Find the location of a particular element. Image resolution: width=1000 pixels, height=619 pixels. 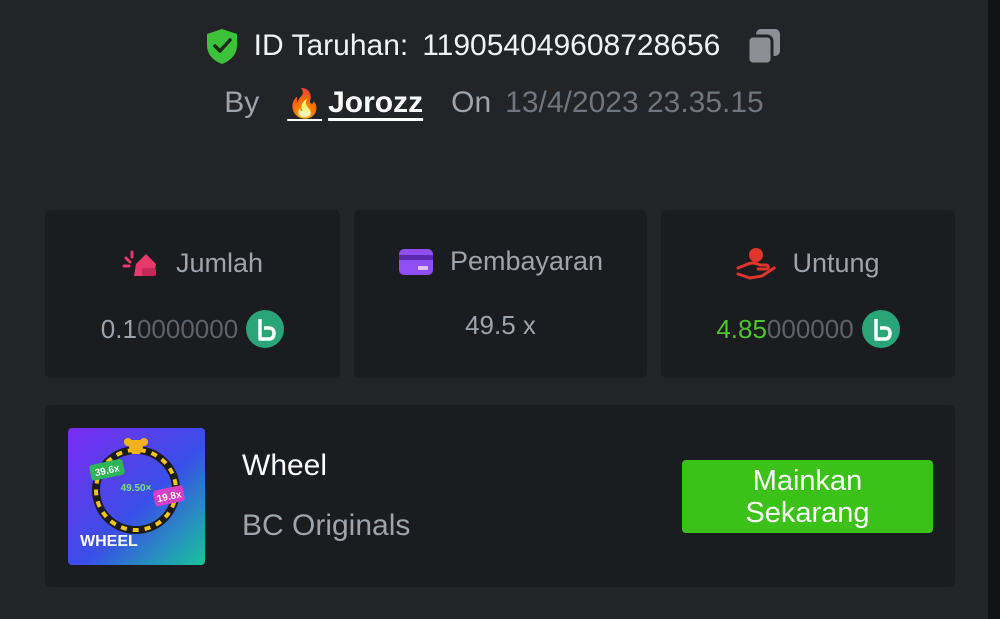

thumb-center-multiplier: 49.50× is located at coordinates (136, 488).